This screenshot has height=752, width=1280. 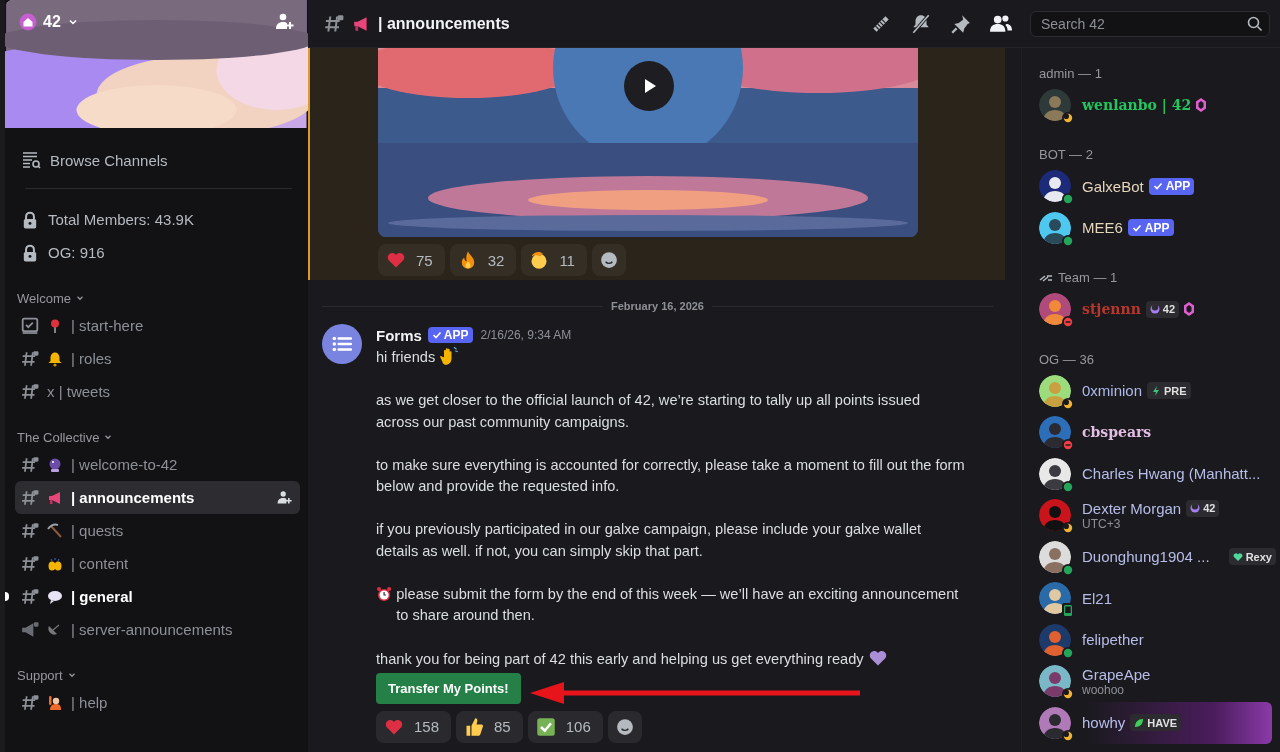 What do you see at coordinates (157, 702) in the screenshot?
I see `channel-item: | help` at bounding box center [157, 702].